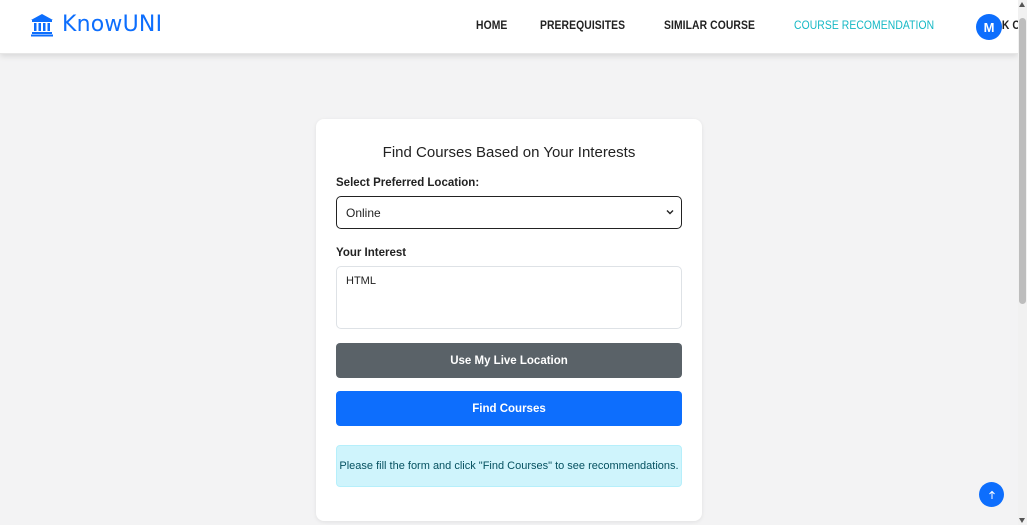 This screenshot has height=525, width=1027. Describe the element at coordinates (709, 26) in the screenshot. I see `nav-item-similar-course: SIMILAR COURSE` at that location.